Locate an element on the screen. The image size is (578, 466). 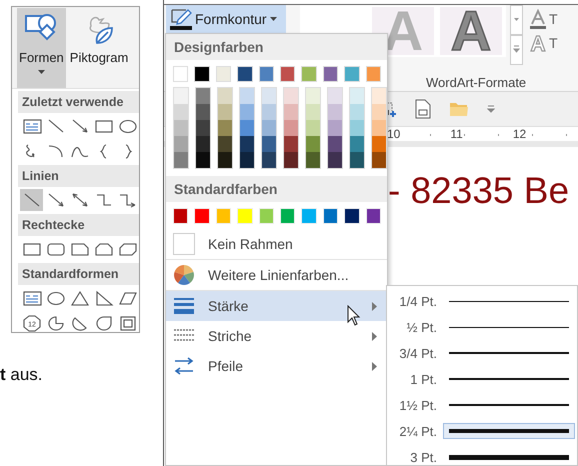
ruler-number: 12 is located at coordinates (520, 134).